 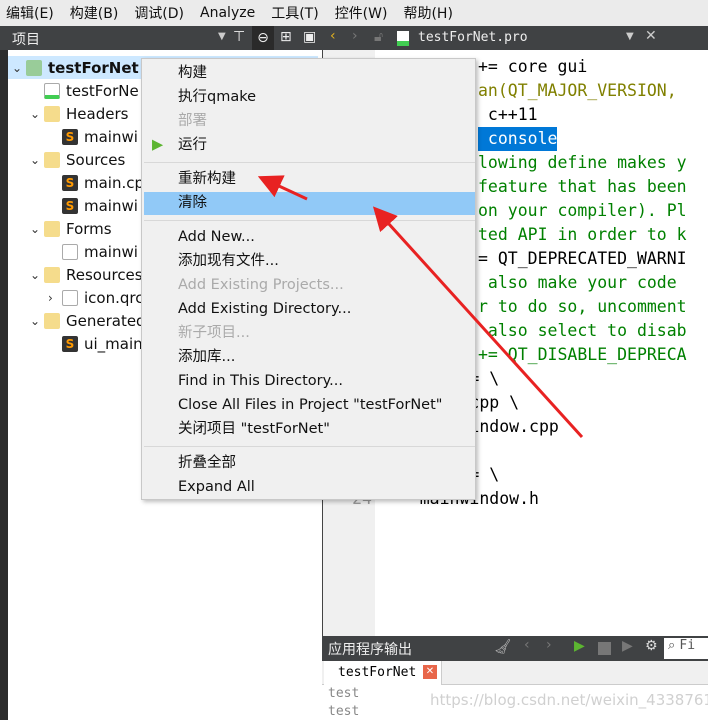 I want to click on arrow-to-rebuild, so click(x=282, y=188).